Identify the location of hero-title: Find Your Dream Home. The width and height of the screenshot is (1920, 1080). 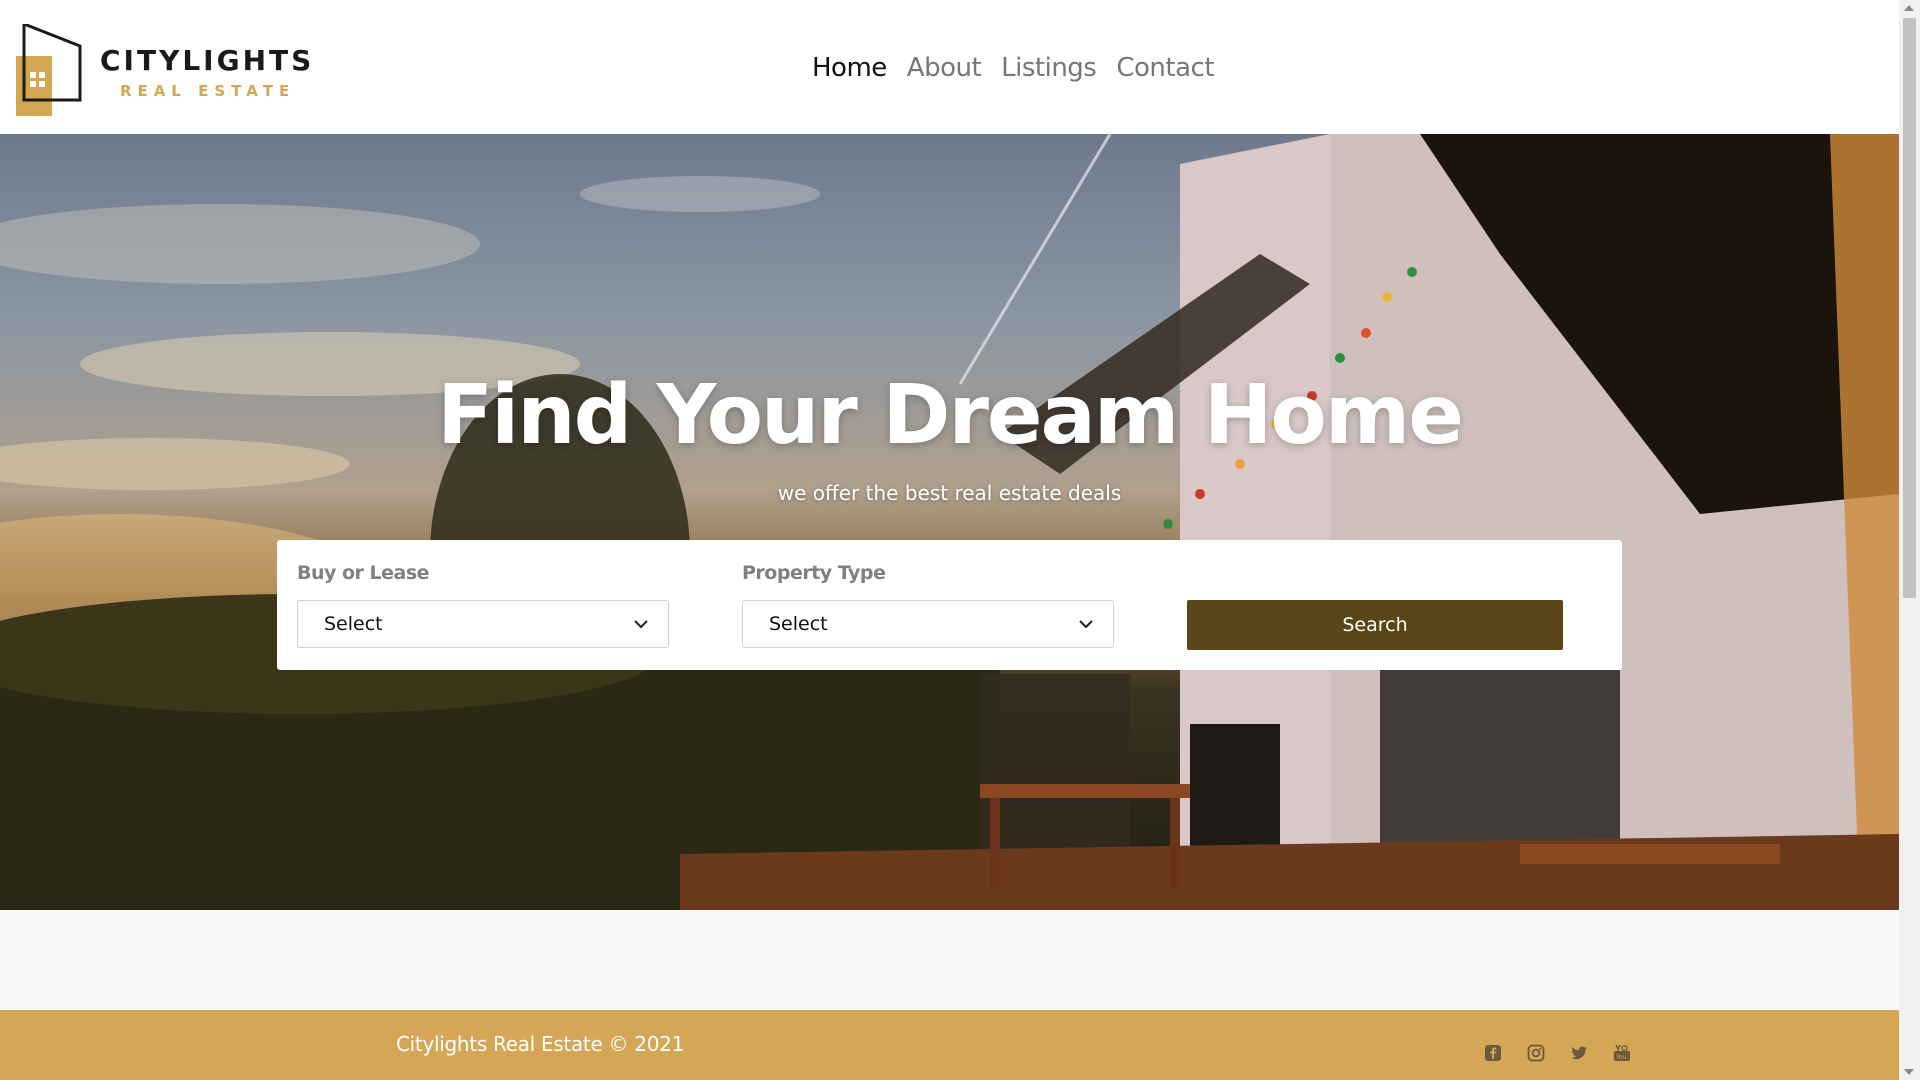
(950, 415).